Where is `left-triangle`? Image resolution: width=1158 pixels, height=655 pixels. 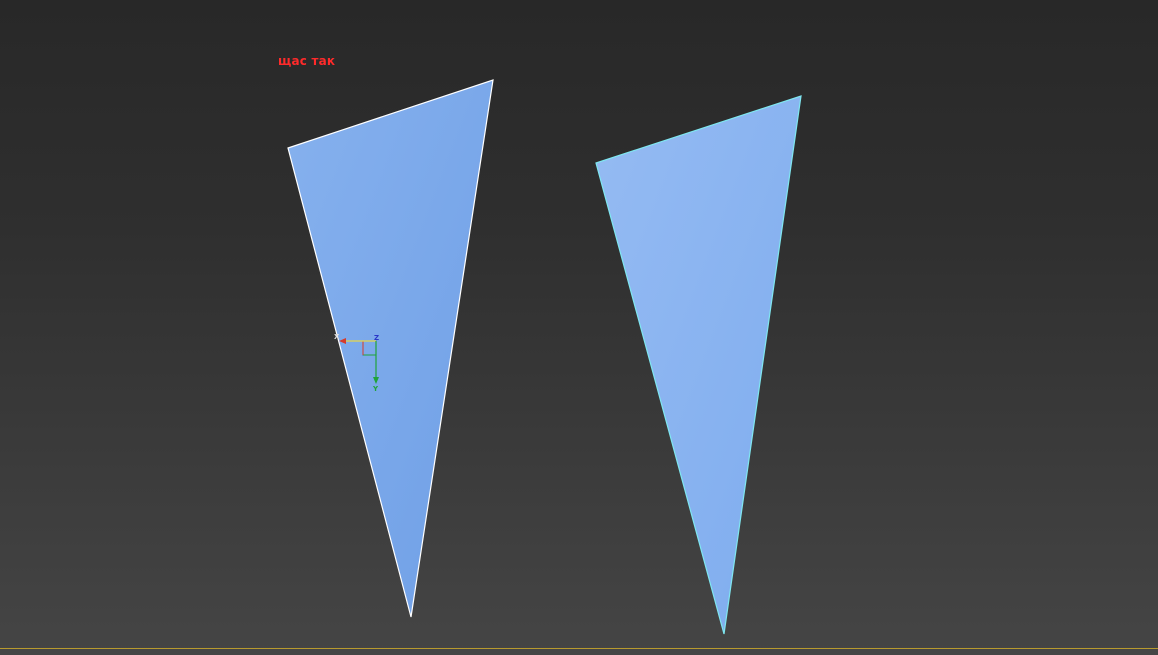
left-triangle is located at coordinates (390, 348).